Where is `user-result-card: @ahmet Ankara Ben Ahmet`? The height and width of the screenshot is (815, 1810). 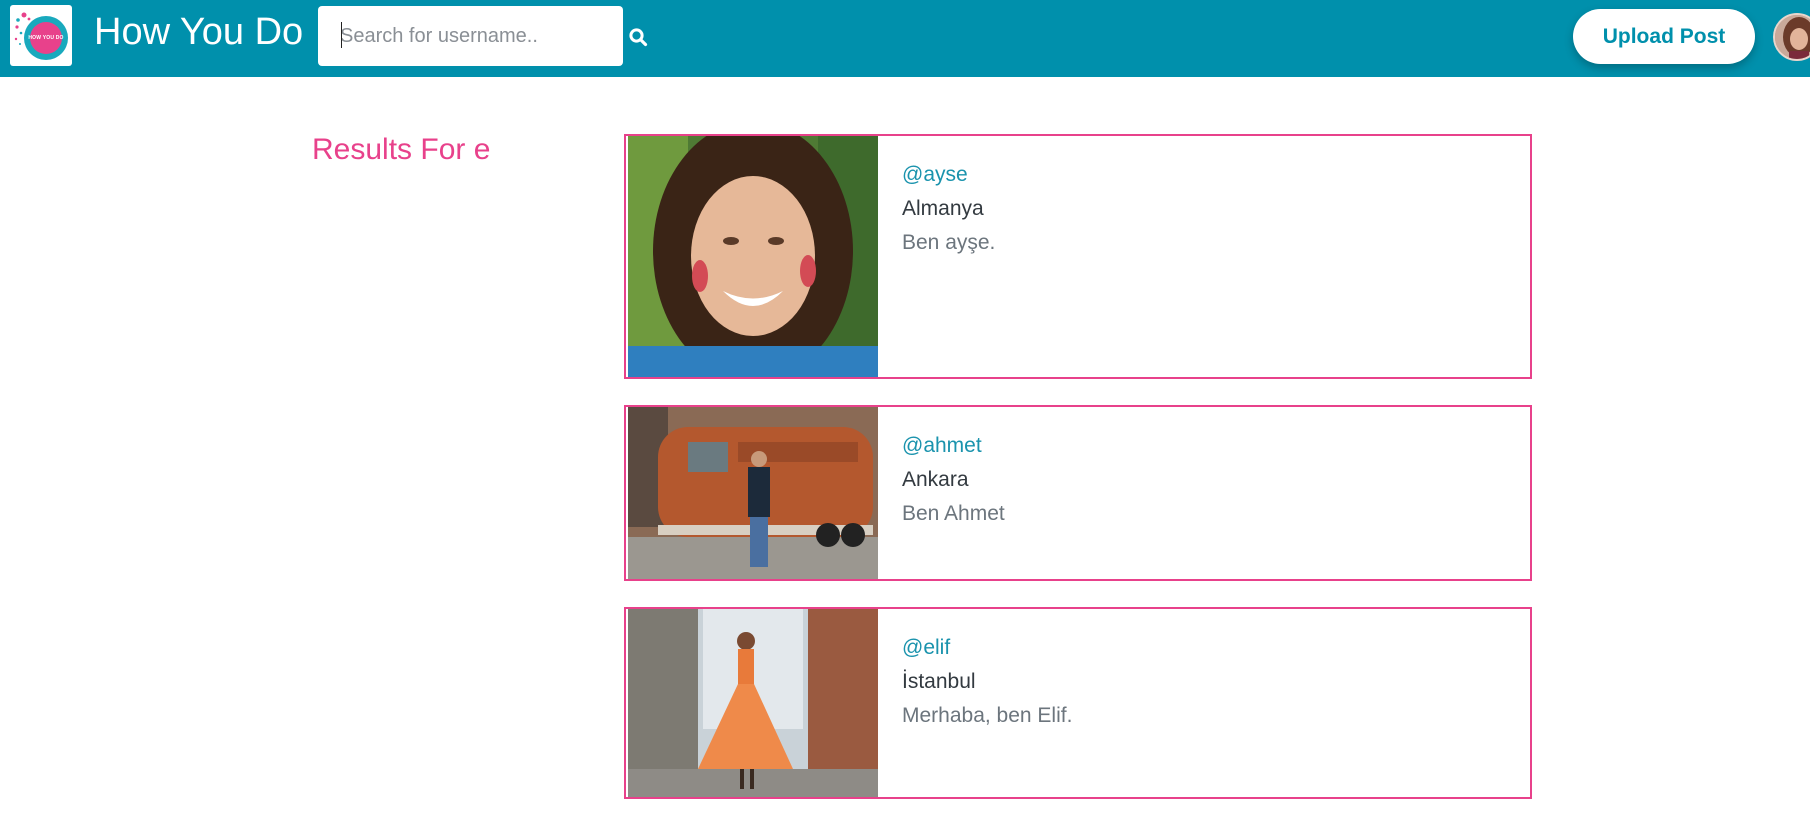
user-result-card: @ahmet Ankara Ben Ahmet is located at coordinates (1078, 493).